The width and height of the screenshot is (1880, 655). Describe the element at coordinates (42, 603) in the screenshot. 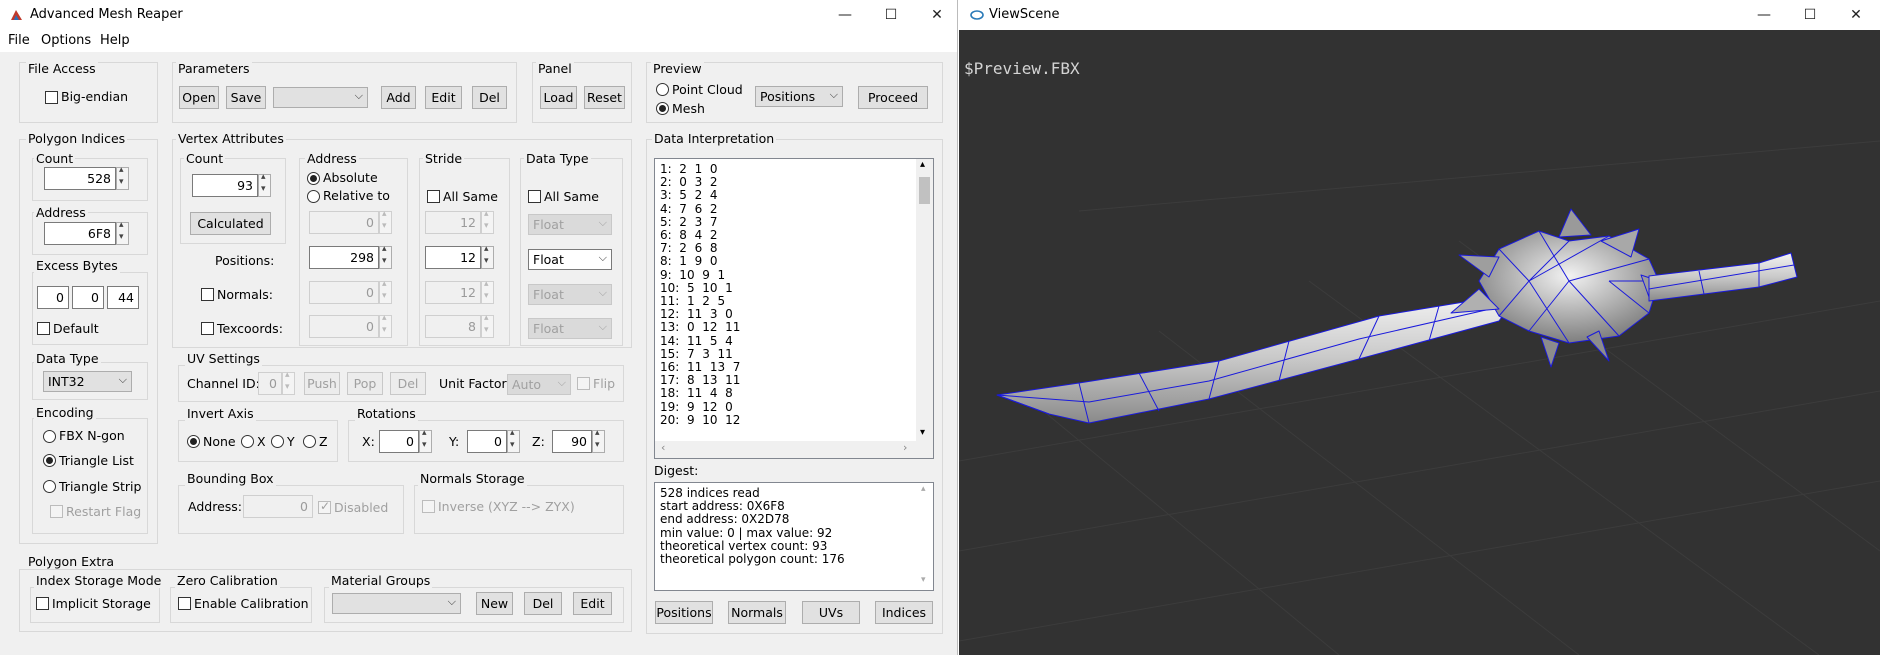

I see `implicit-storage-checkbox` at that location.